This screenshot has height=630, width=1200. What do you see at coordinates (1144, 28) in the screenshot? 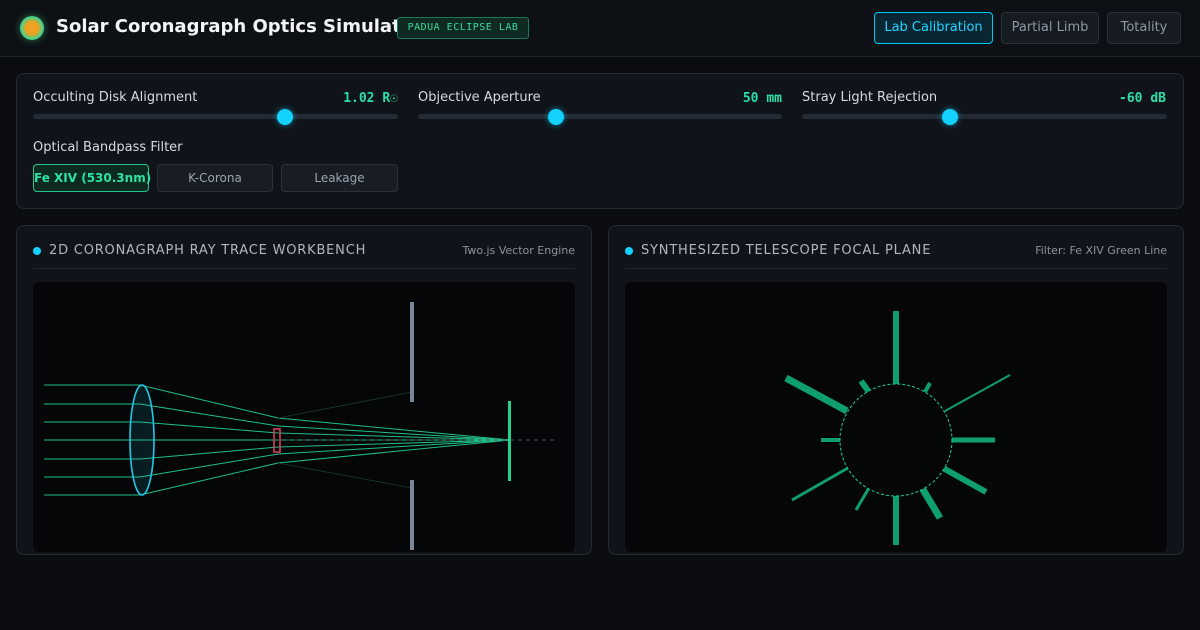
I see `mode-totality-button: Totality` at bounding box center [1144, 28].